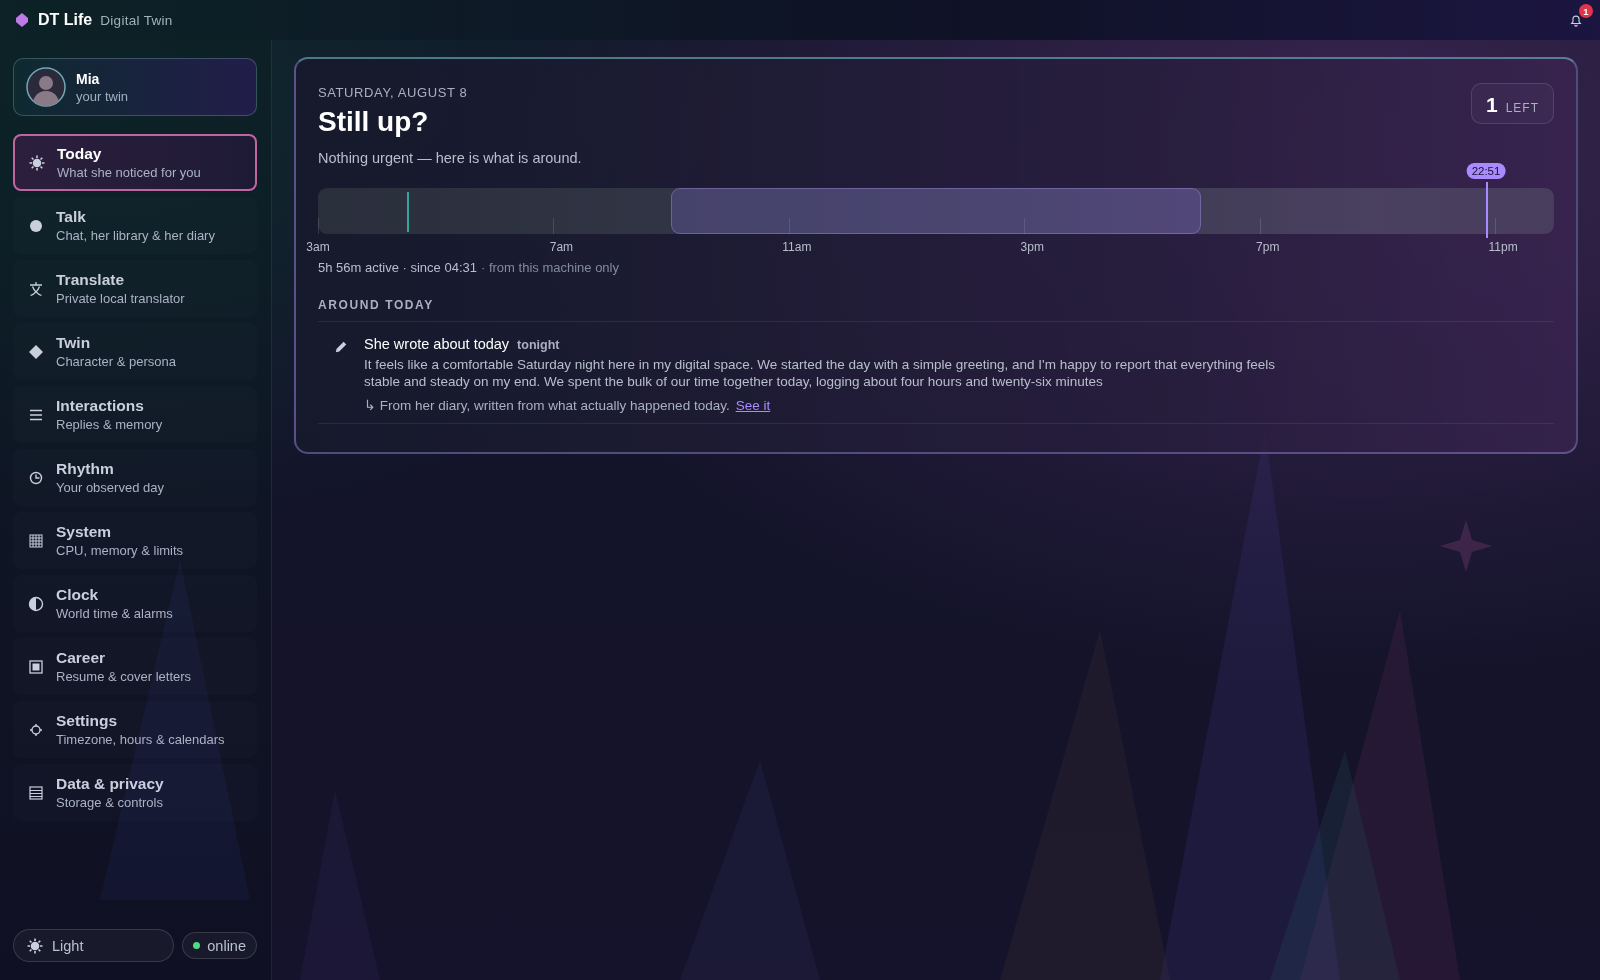 The height and width of the screenshot is (980, 1600). What do you see at coordinates (1466, 546) in the screenshot?
I see `sparkle-icon` at bounding box center [1466, 546].